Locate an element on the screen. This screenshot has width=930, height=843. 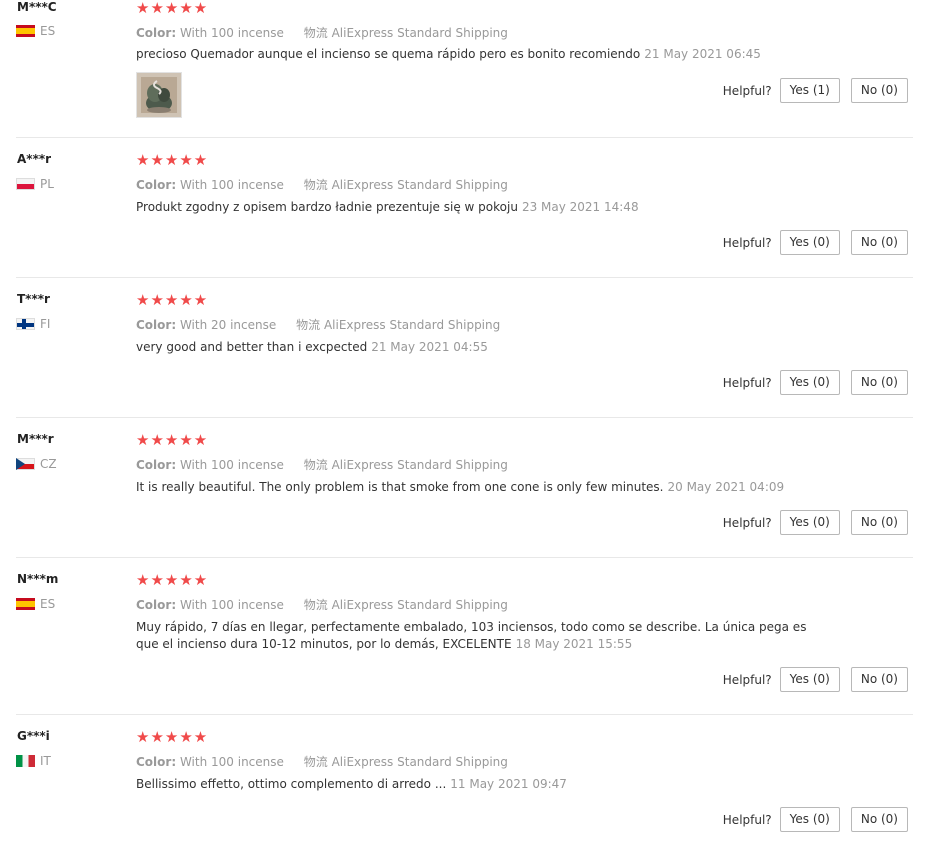
reviewer-name: A***r is located at coordinates (34, 159).